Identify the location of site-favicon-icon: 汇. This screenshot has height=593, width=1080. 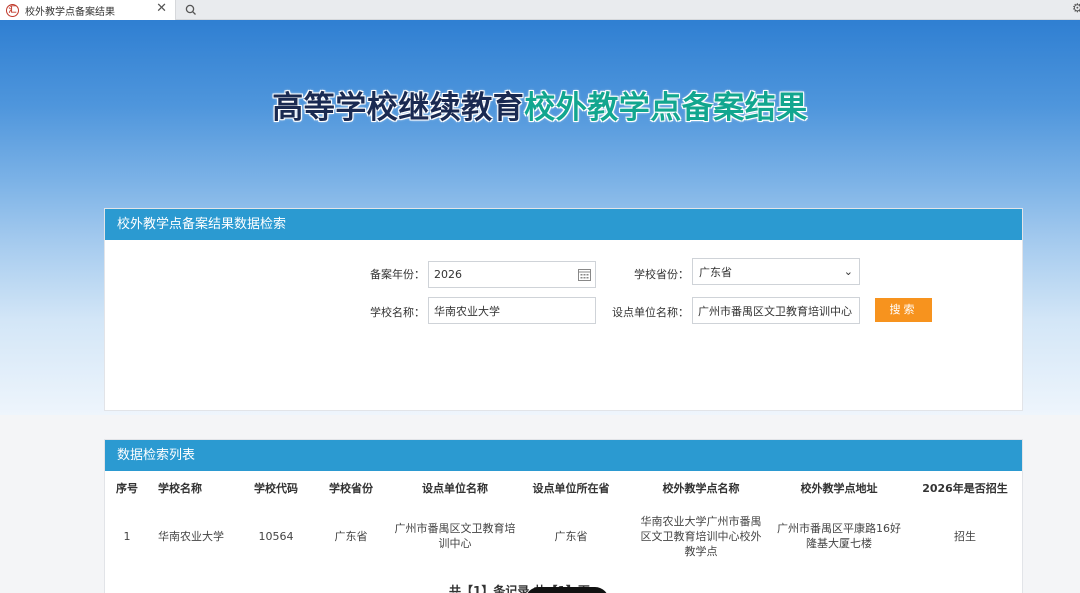
(12, 10).